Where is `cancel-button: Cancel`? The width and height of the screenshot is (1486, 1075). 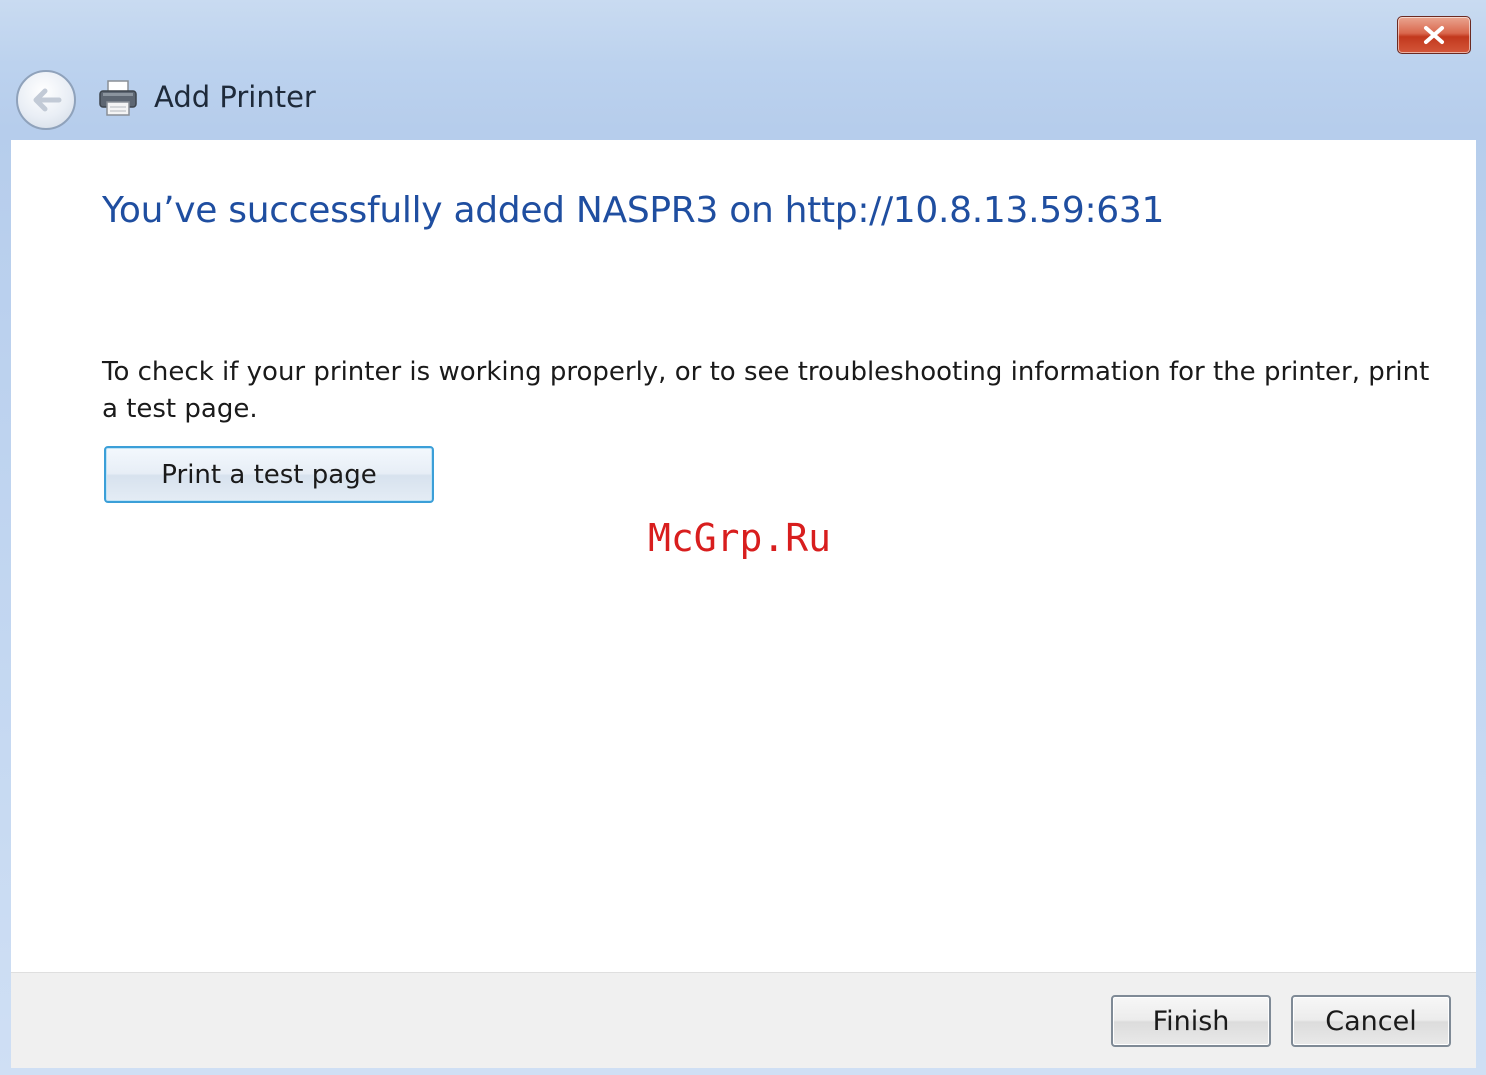 cancel-button: Cancel is located at coordinates (1371, 1021).